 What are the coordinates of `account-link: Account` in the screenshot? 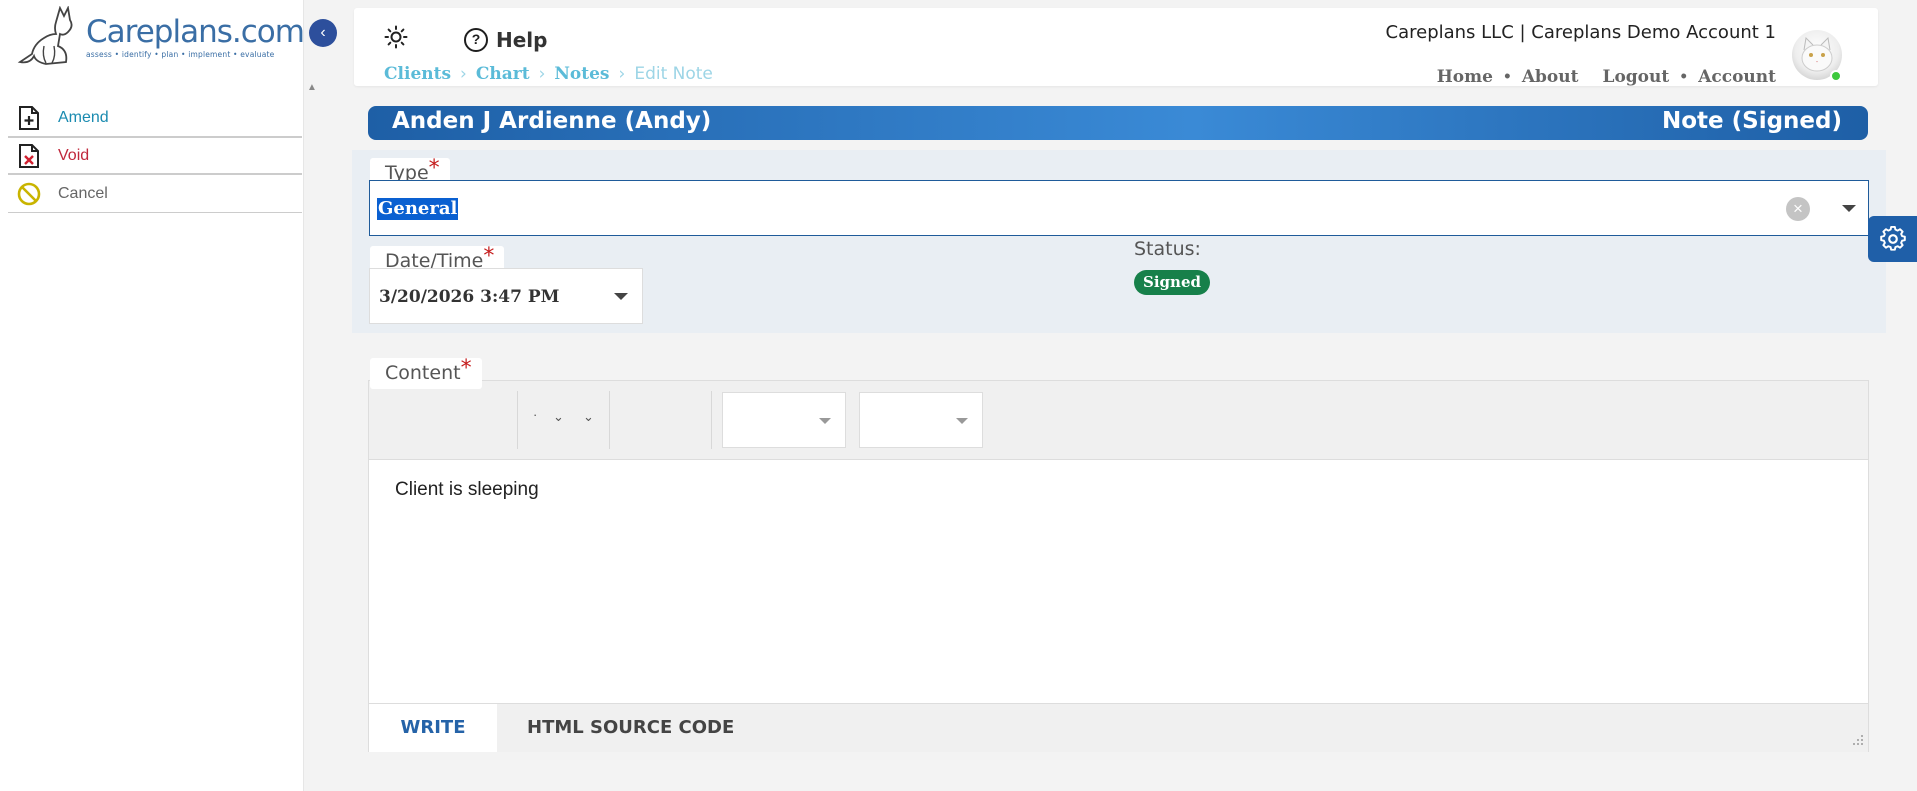 It's located at (1737, 77).